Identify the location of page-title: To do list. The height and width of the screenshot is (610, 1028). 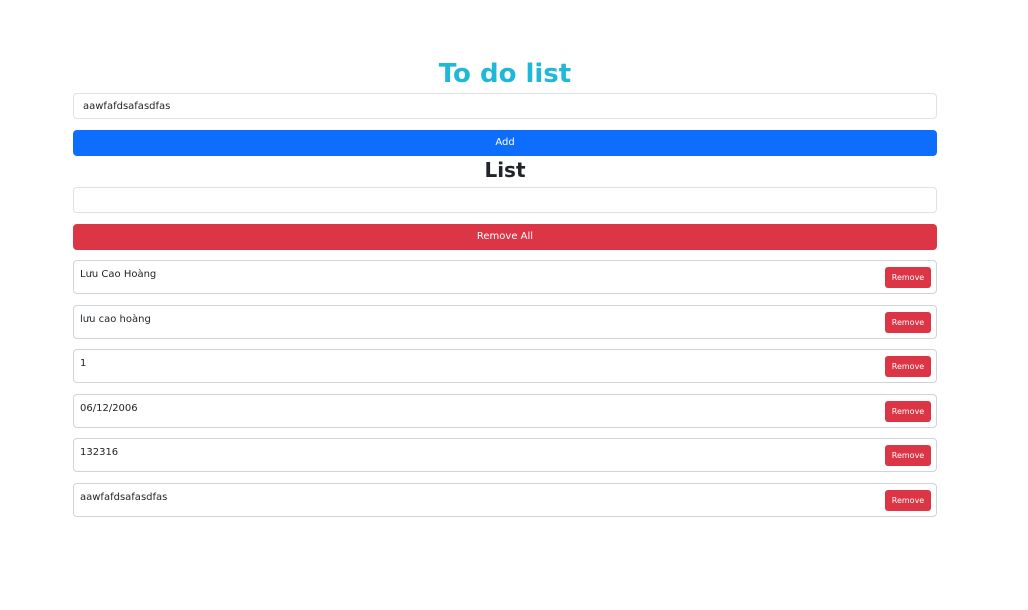
(505, 74).